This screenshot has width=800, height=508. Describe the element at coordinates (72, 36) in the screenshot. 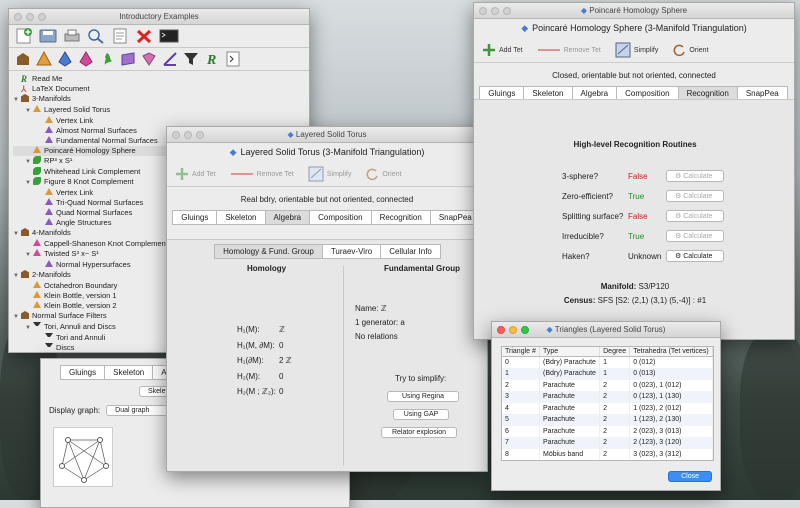

I see `print-icon` at that location.